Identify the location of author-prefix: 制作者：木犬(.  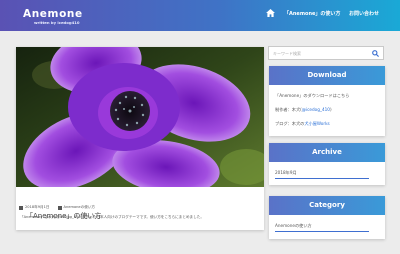
(288, 109).